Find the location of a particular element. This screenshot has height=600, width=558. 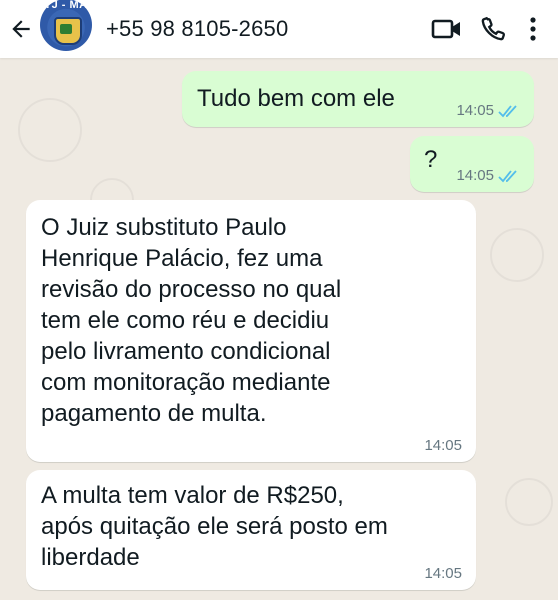

contact-name: +55 98 8105-2650 is located at coordinates (265, 29).